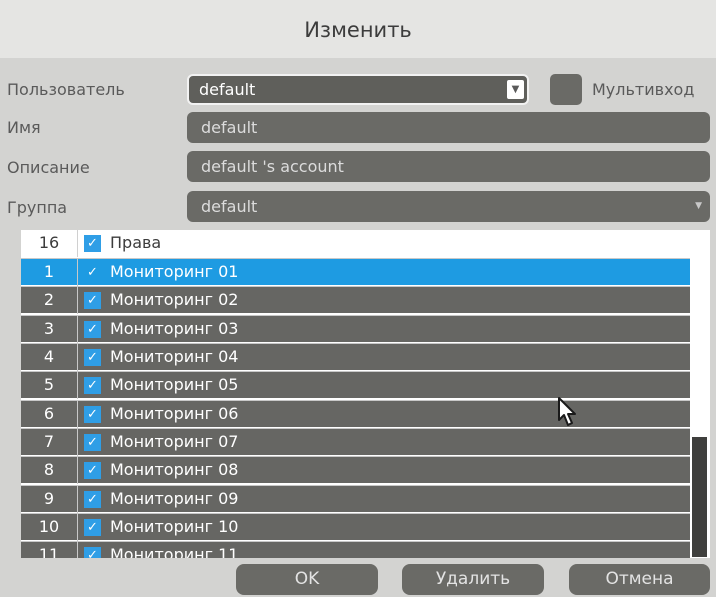 The image size is (716, 597). Describe the element at coordinates (174, 498) in the screenshot. I see `row-label: Мониторинг 09` at that location.